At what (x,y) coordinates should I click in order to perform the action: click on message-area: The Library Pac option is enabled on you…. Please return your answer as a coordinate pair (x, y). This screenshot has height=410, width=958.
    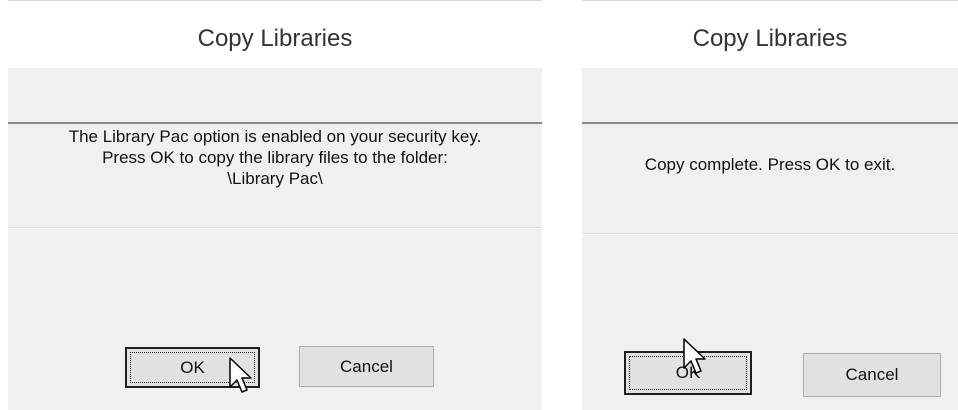
    Looking at the image, I should click on (275, 176).